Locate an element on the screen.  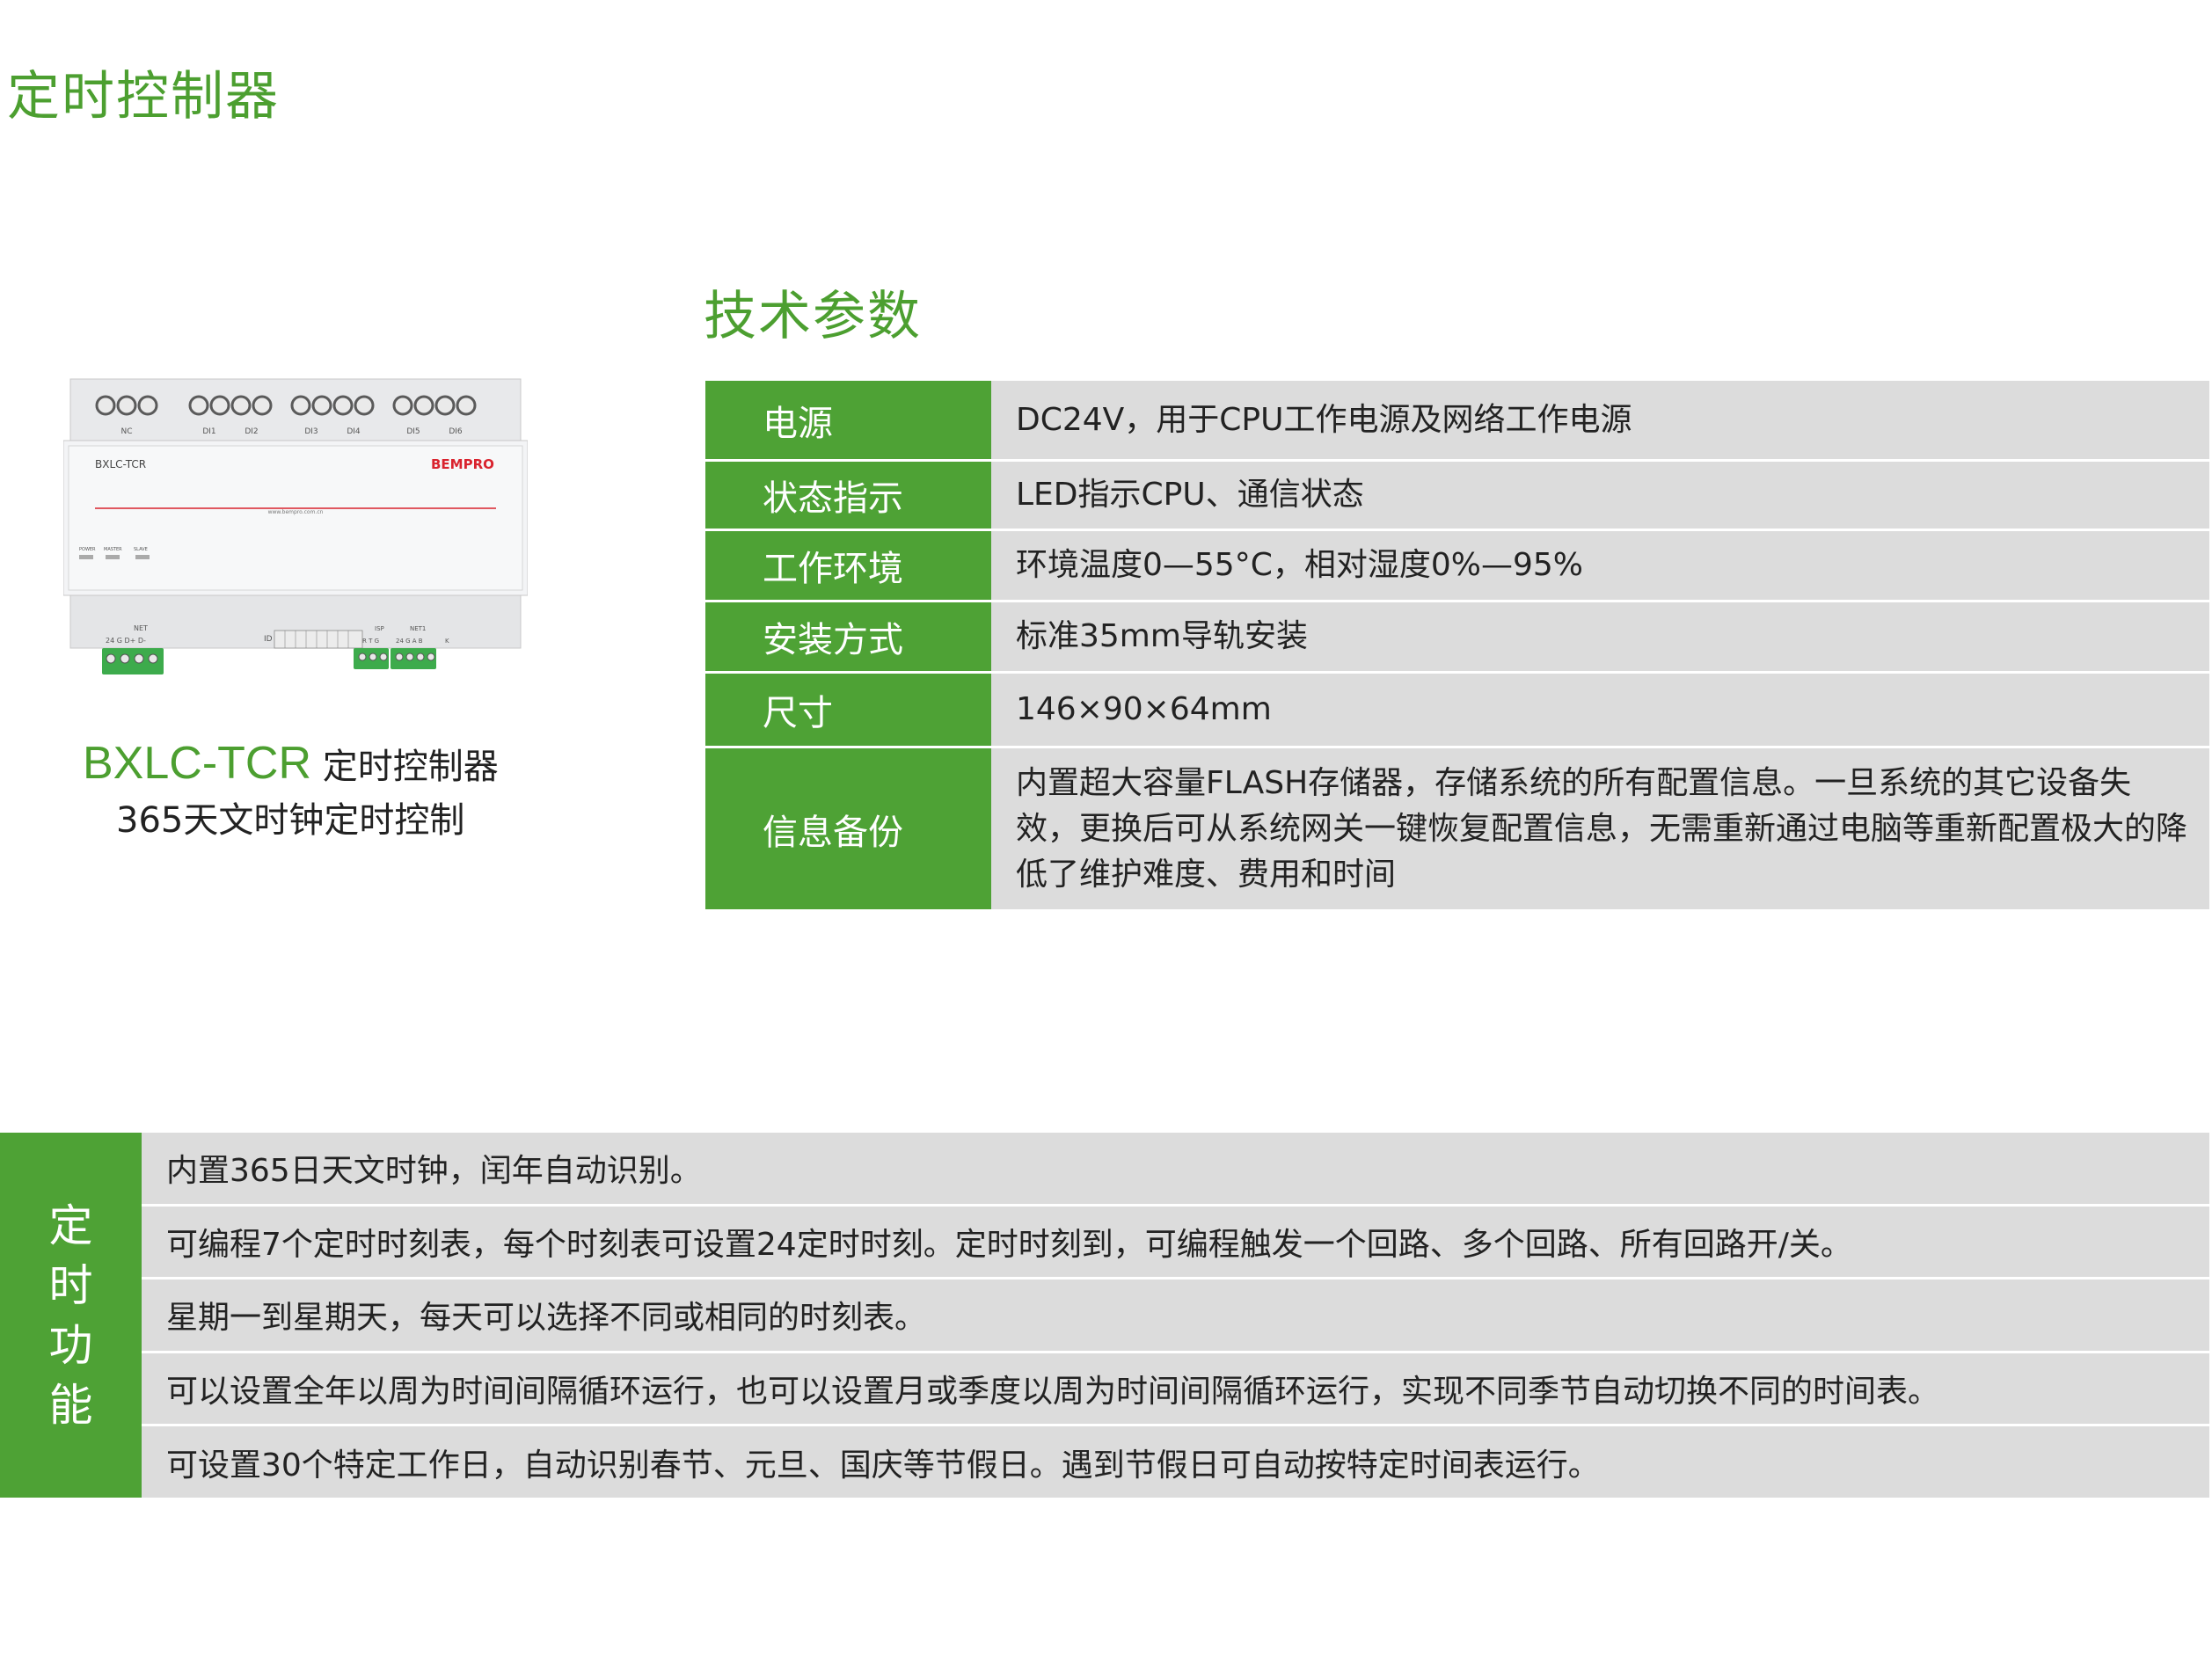
device-model-label: BXLC-TCR is located at coordinates (120, 464).